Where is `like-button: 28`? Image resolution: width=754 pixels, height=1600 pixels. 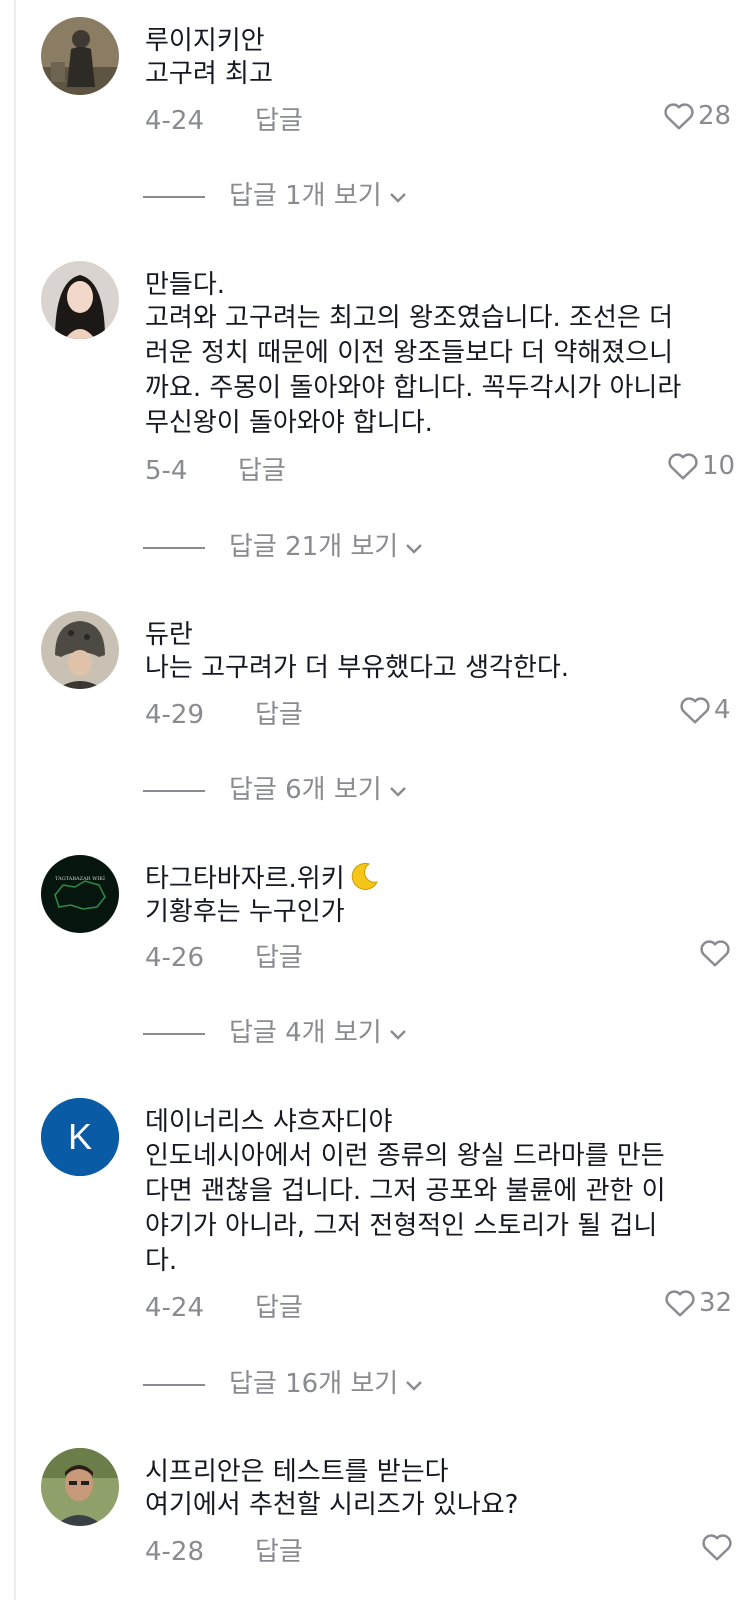
like-button: 28 is located at coordinates (696, 115).